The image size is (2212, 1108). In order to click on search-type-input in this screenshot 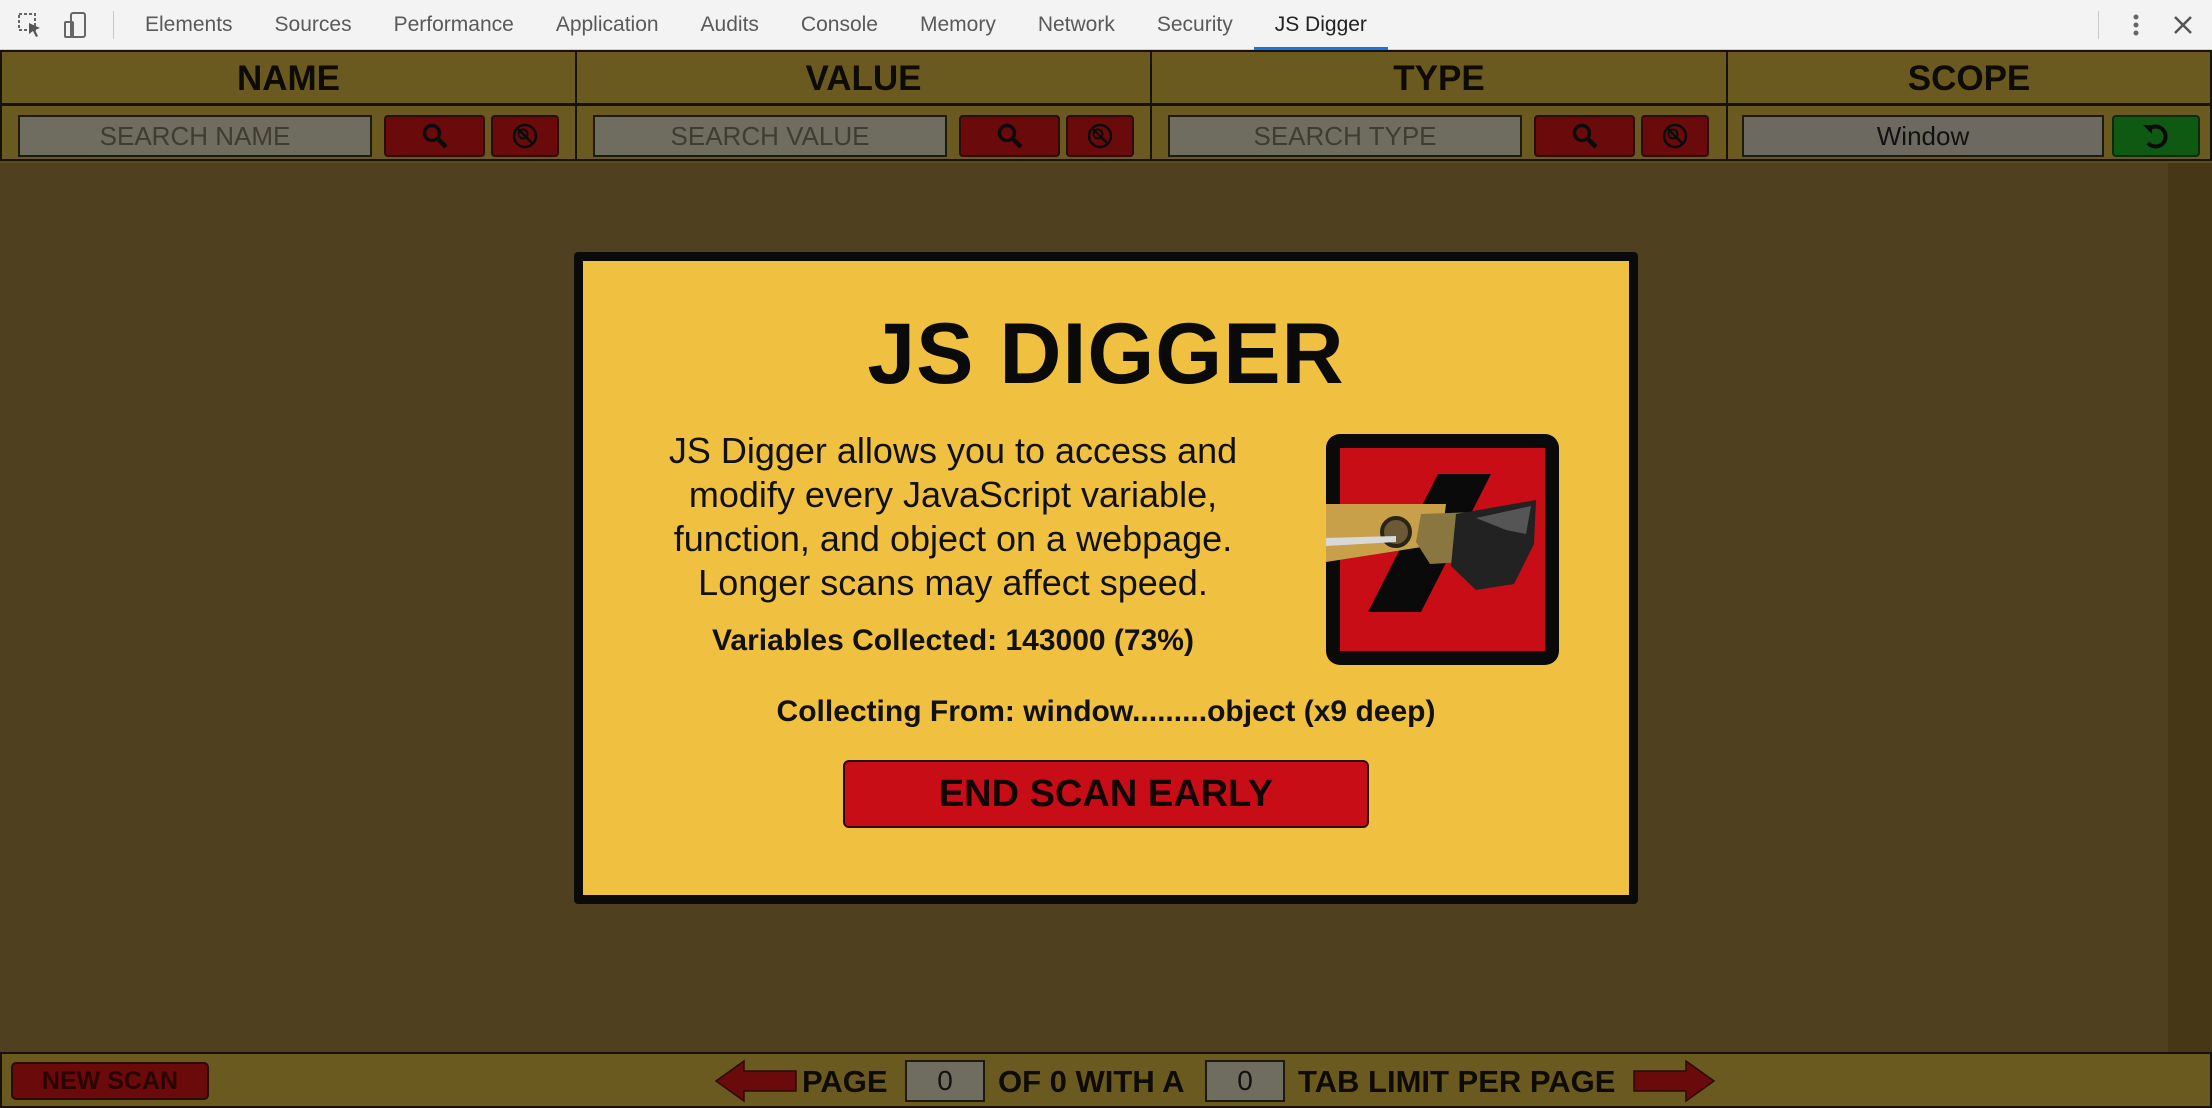, I will do `click(1345, 136)`.